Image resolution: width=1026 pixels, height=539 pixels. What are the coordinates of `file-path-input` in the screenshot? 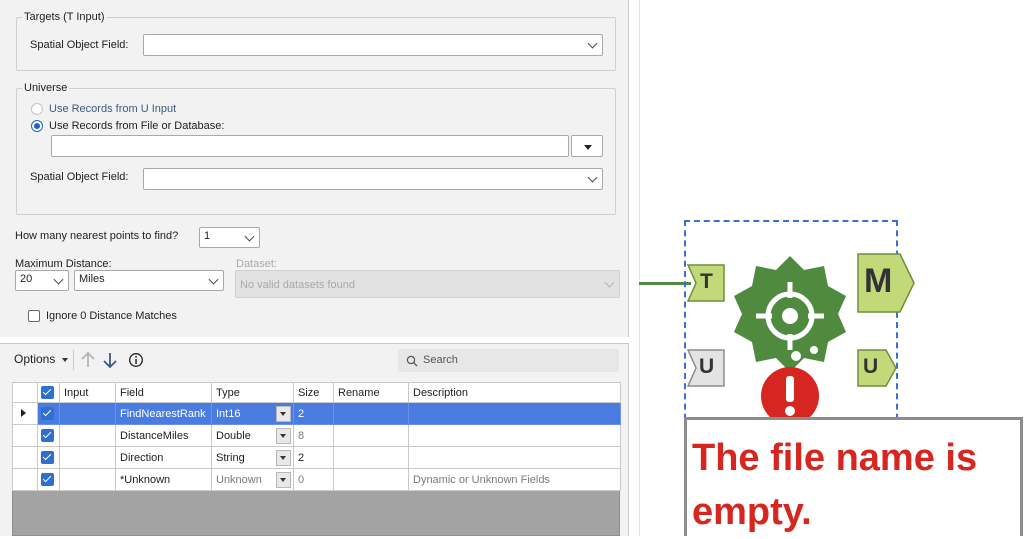 It's located at (310, 146).